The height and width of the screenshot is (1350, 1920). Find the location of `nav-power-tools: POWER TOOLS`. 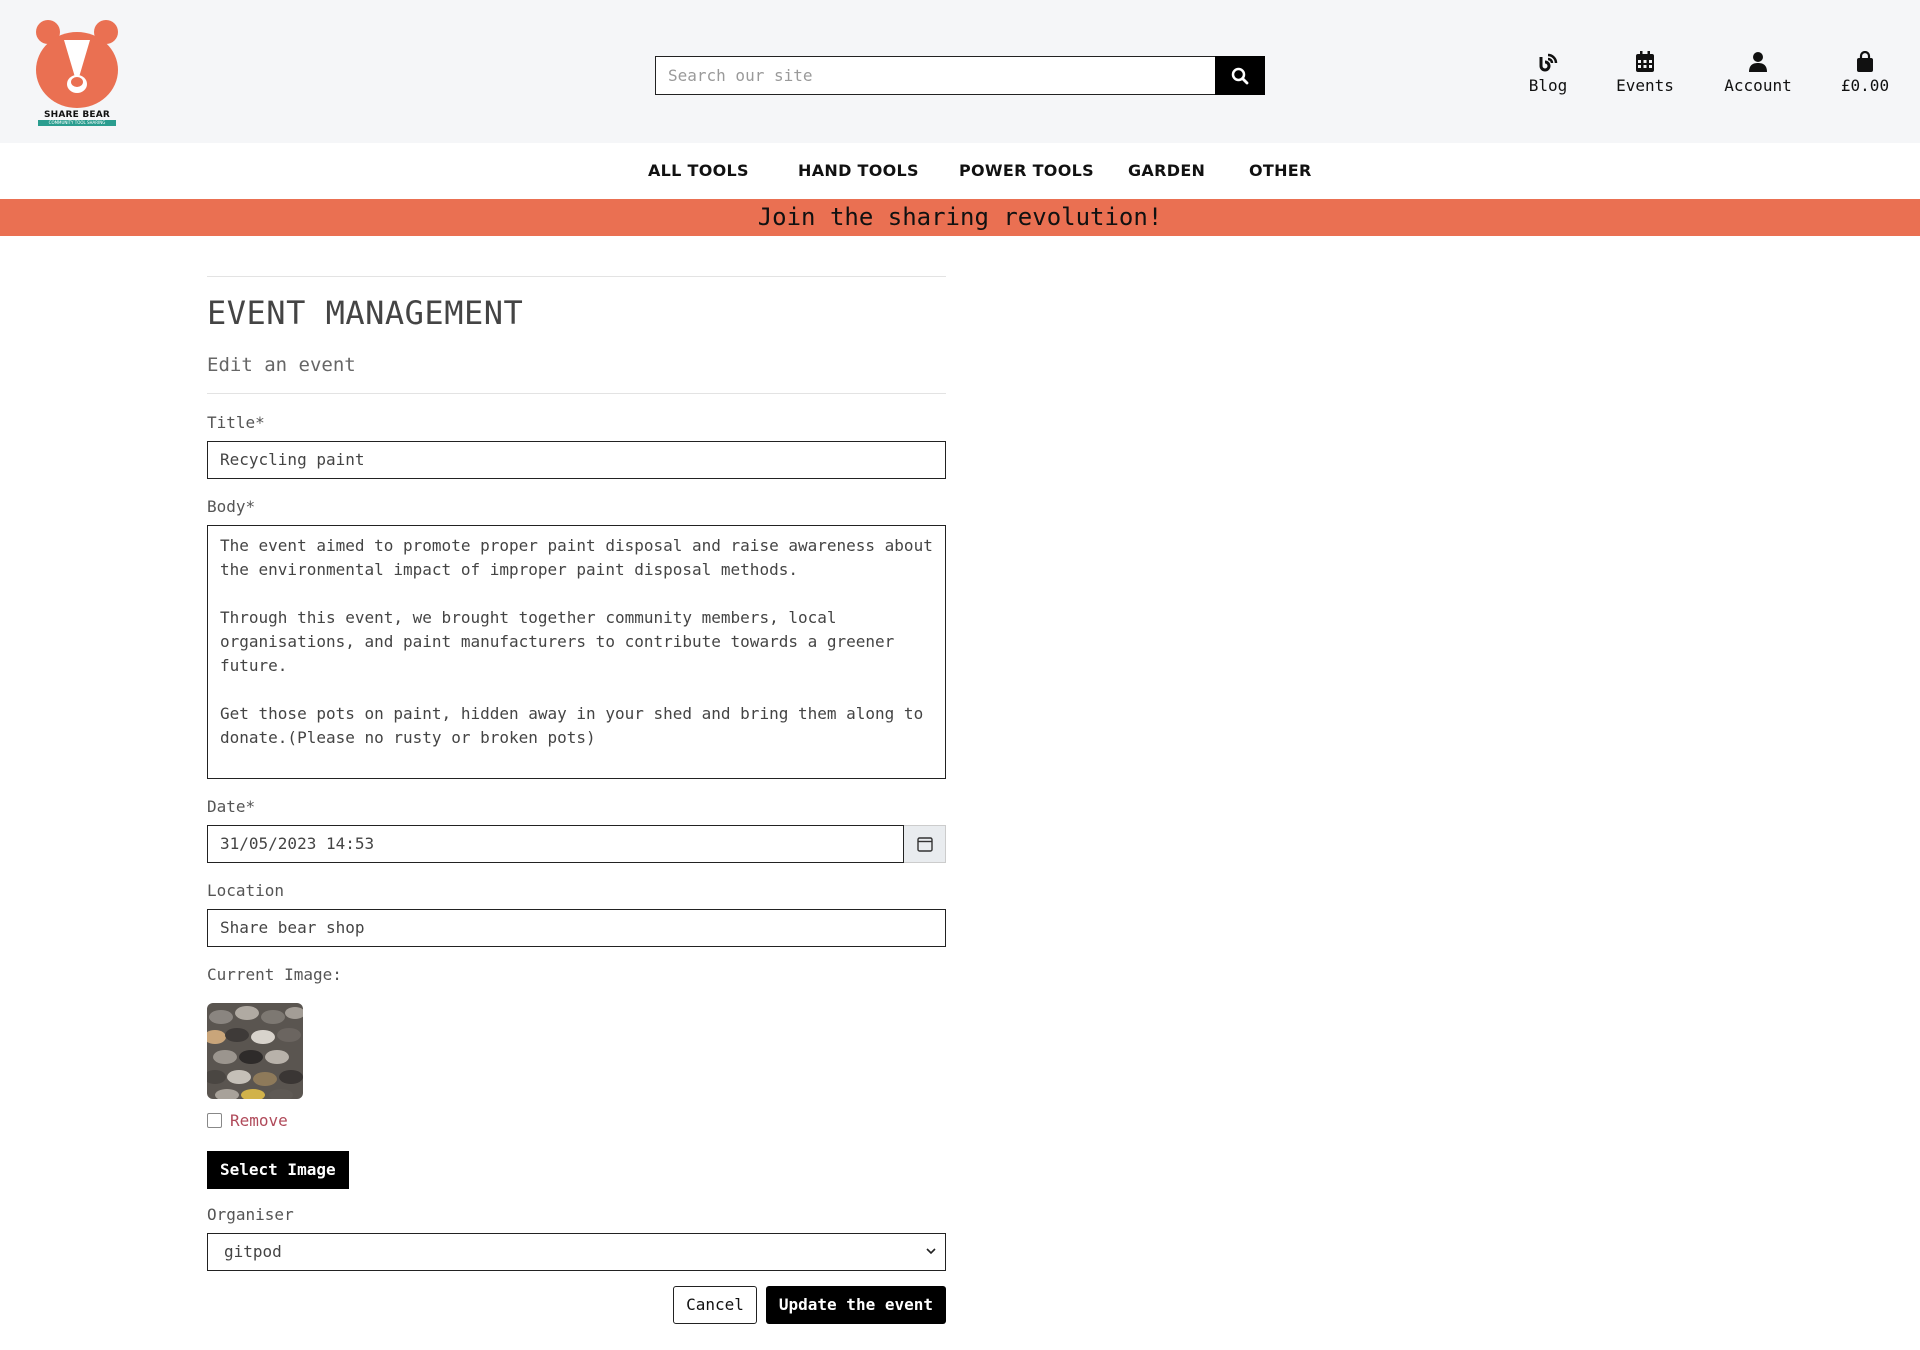

nav-power-tools: POWER TOOLS is located at coordinates (1026, 170).